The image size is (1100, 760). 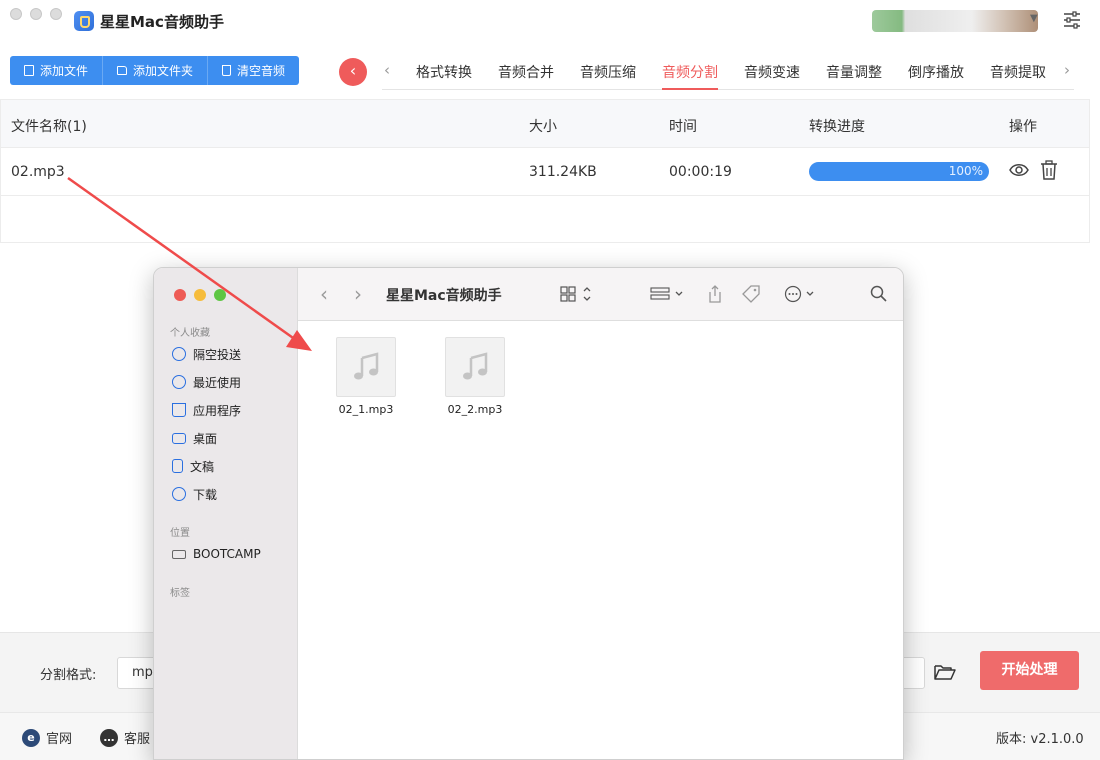 I want to click on progress-bar: 100%, so click(x=899, y=171).